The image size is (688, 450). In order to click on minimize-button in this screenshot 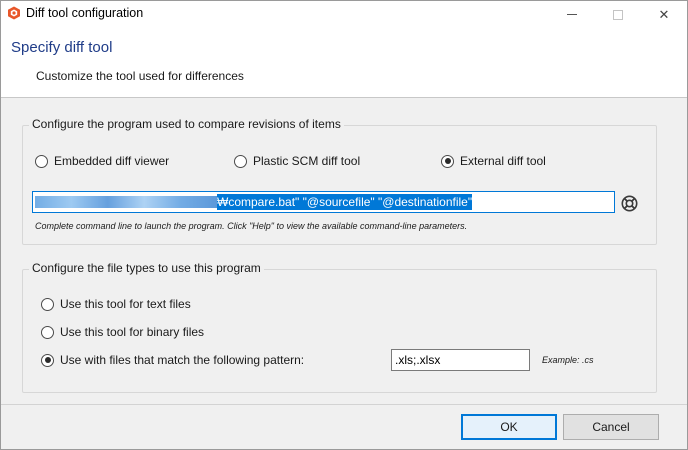, I will do `click(572, 14)`.